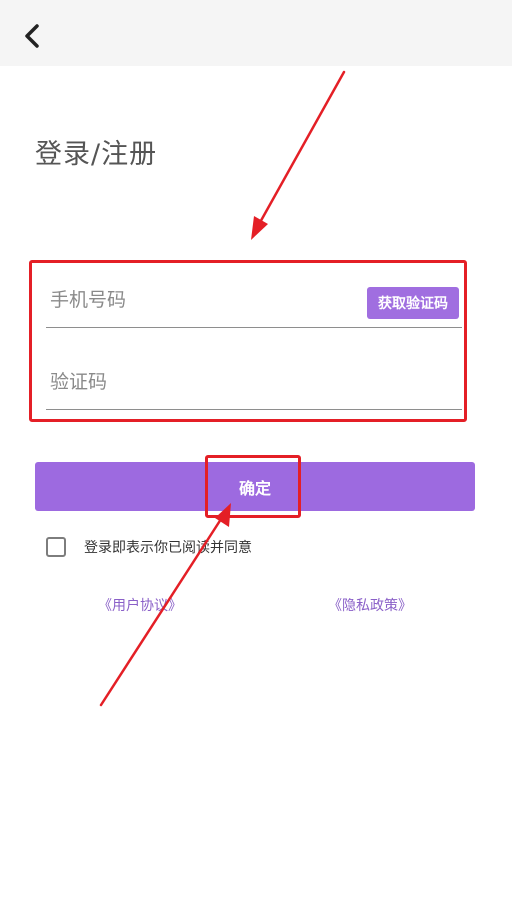 This screenshot has height=900, width=512. Describe the element at coordinates (168, 548) in the screenshot. I see `agreement-text: 登录即表示你已阅读并同意` at that location.